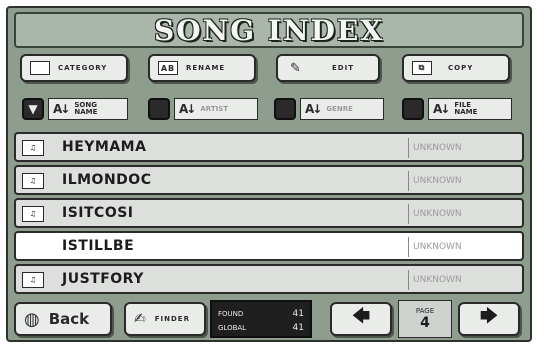 Image resolution: width=544 pixels, height=349 pixels. I want to click on copy-button: ⧉ COPY, so click(456, 68).